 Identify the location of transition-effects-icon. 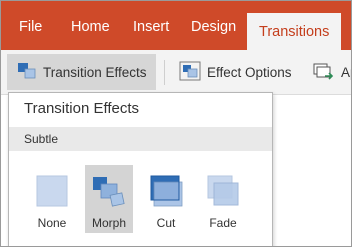
(27, 72).